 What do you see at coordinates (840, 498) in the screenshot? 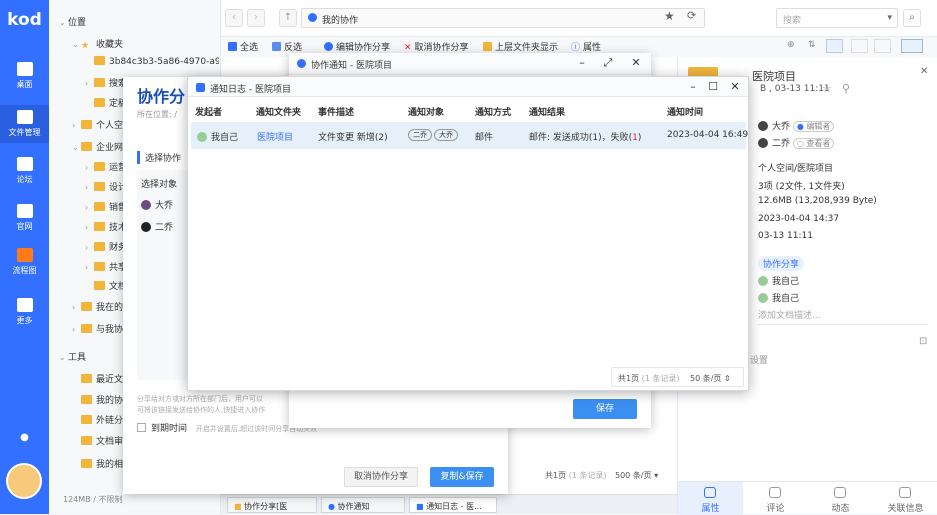
I see `tab-activity: 动态` at bounding box center [840, 498].